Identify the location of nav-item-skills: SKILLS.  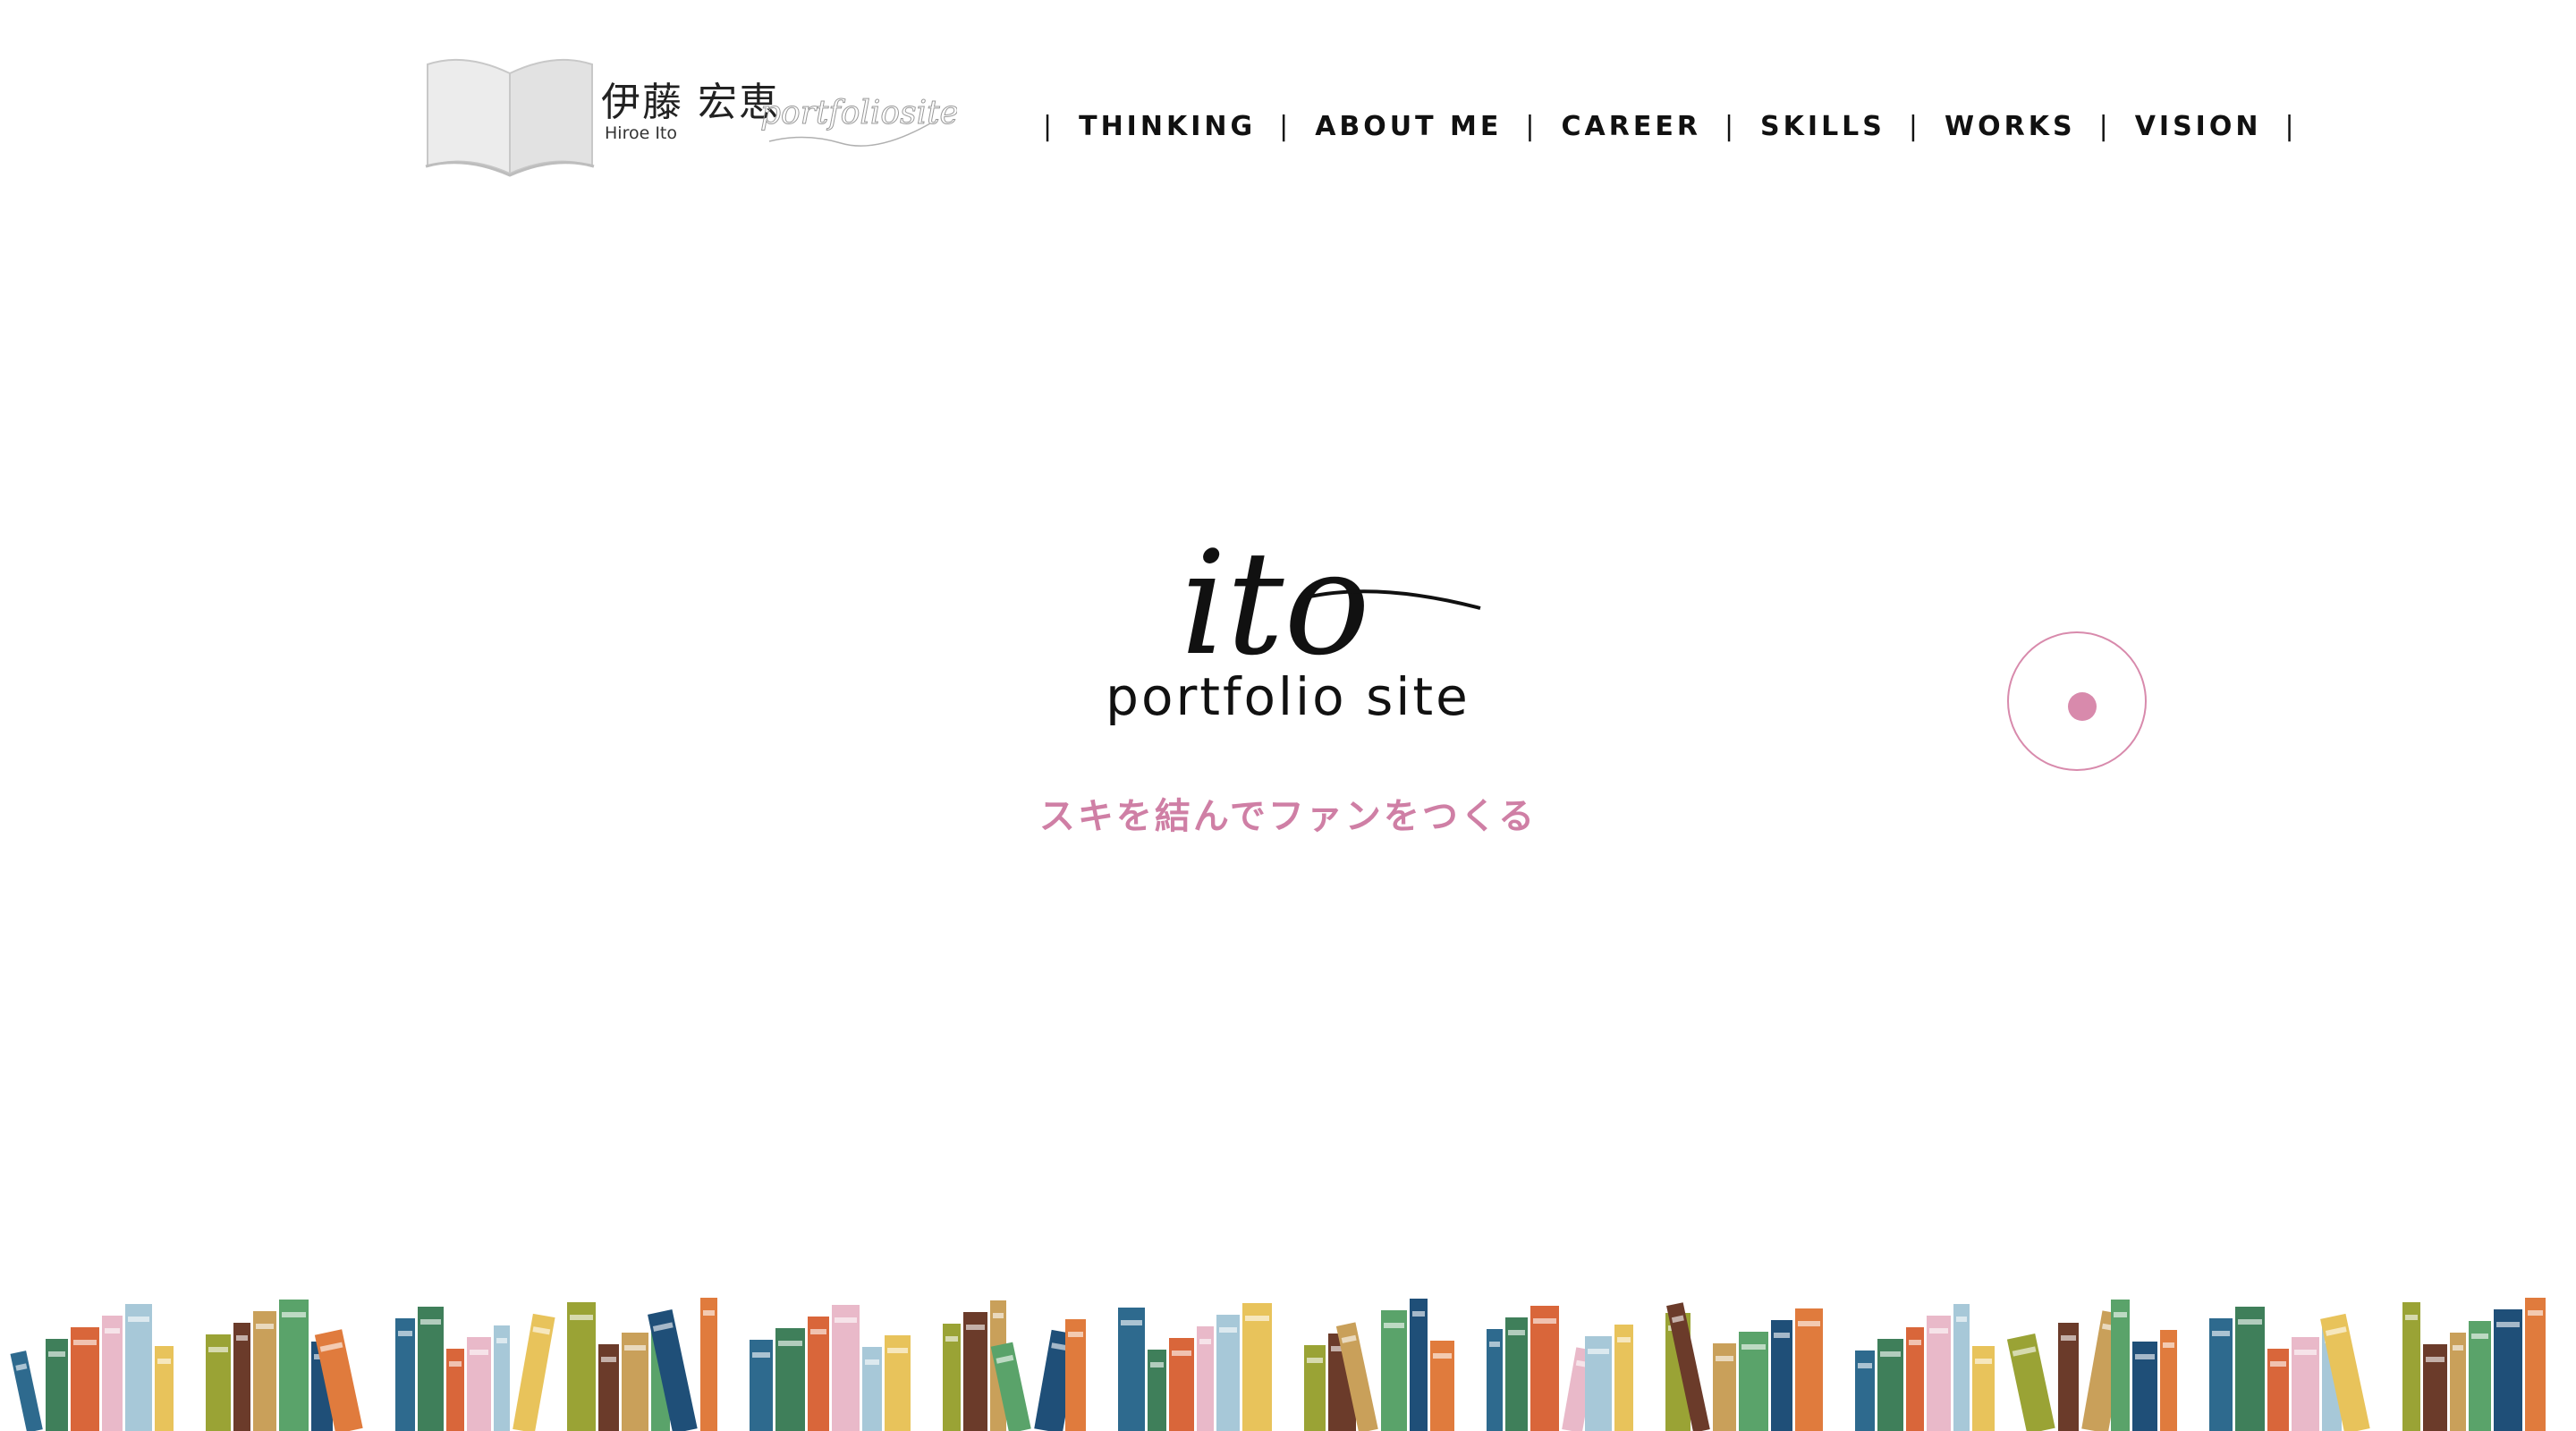
(1822, 127).